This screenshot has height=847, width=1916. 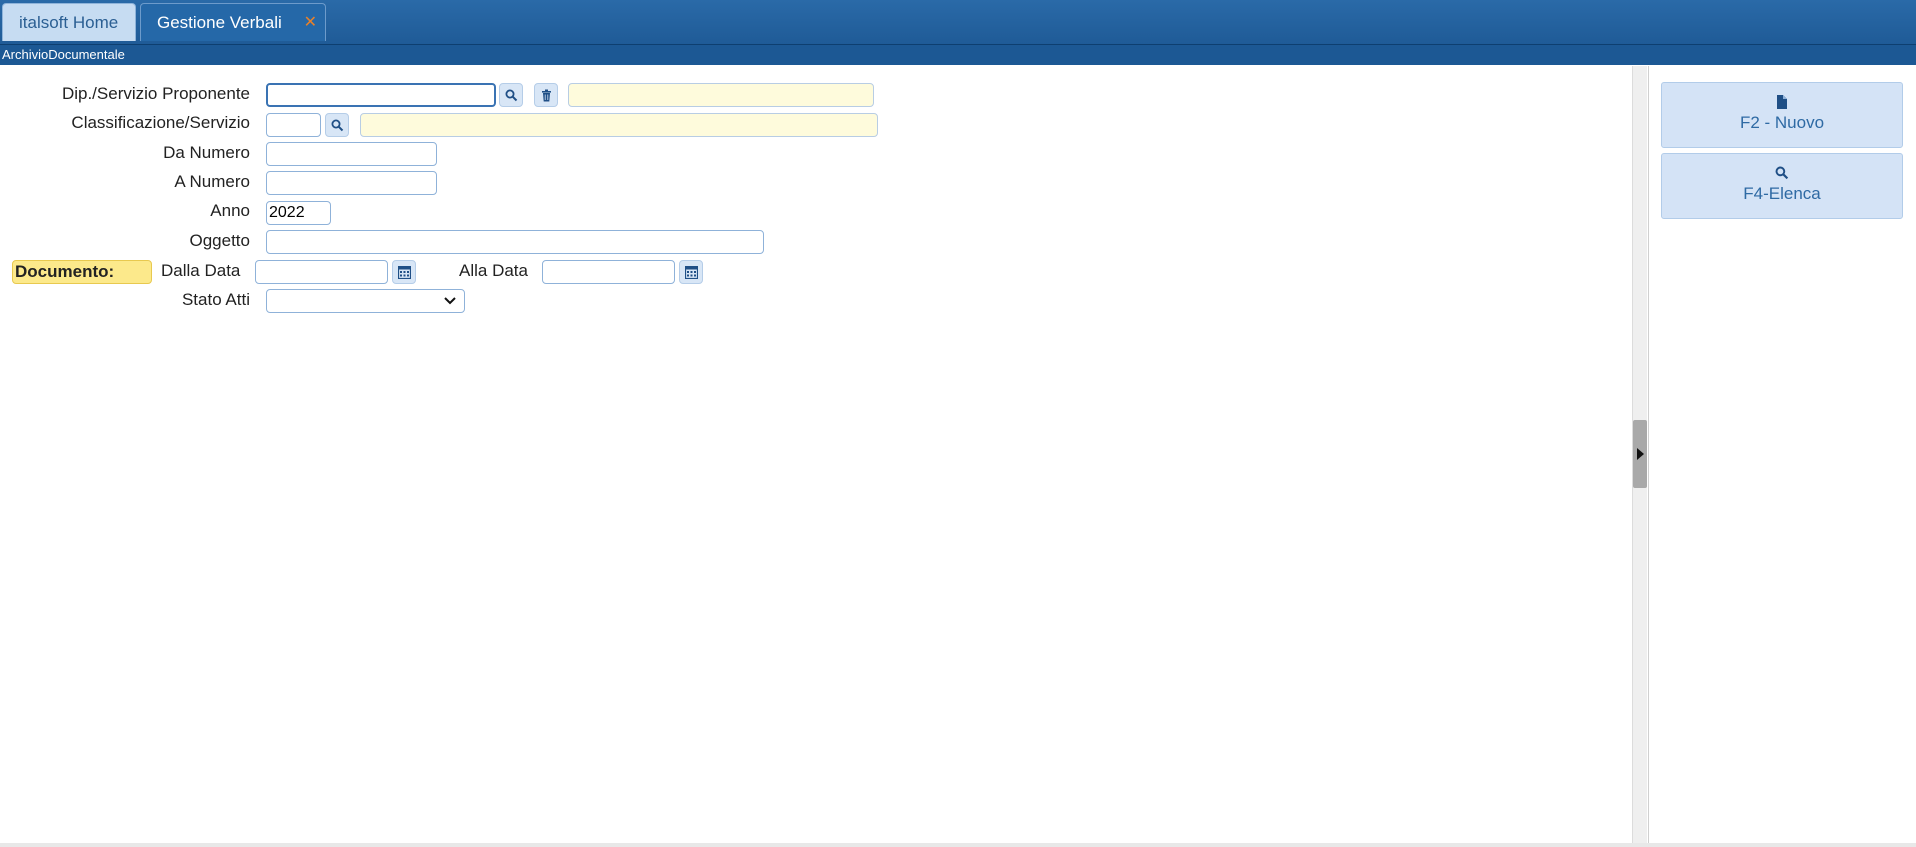 I want to click on chevron-down-icon, so click(x=450, y=301).